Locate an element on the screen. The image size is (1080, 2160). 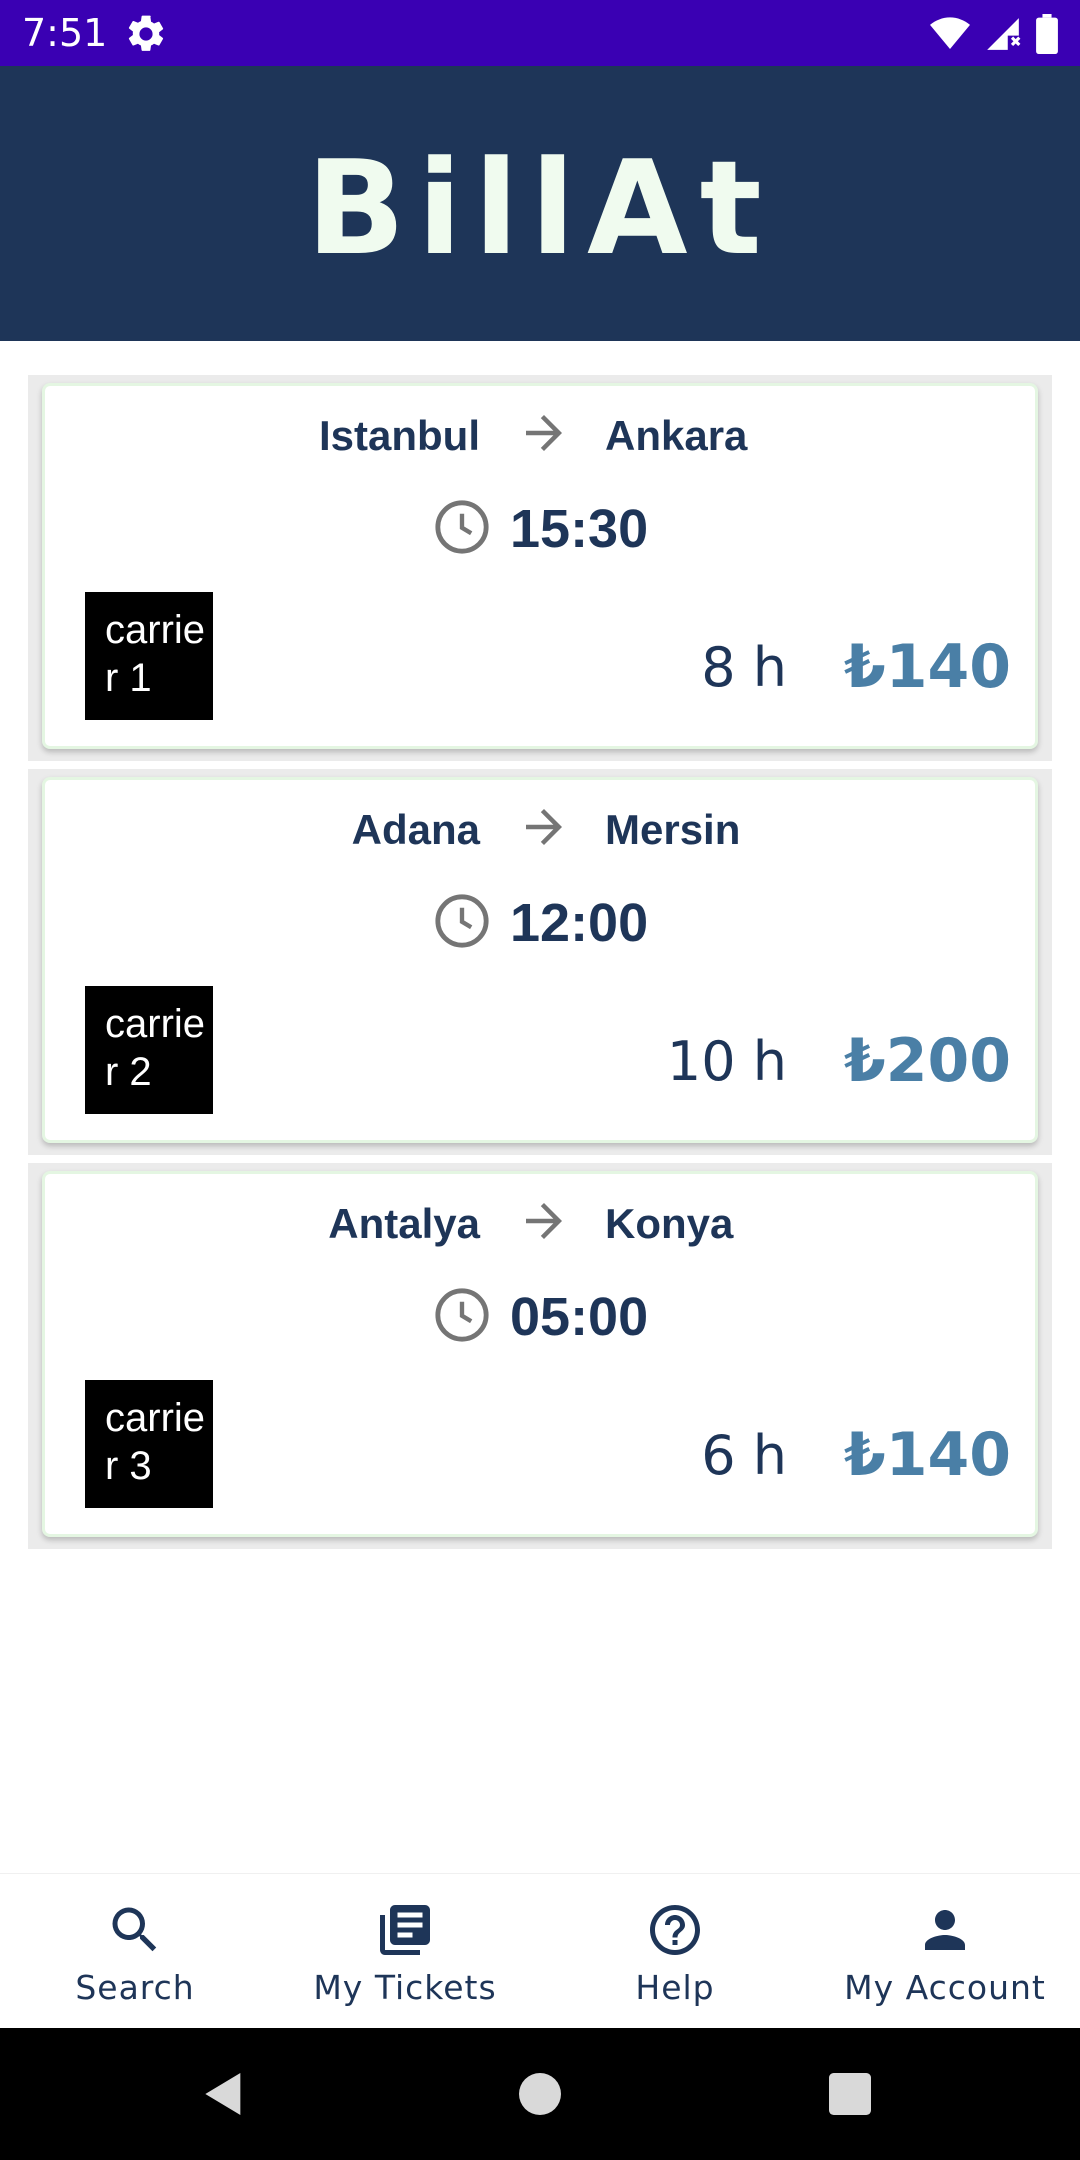
route: Adana Mersin is located at coordinates (540, 830).